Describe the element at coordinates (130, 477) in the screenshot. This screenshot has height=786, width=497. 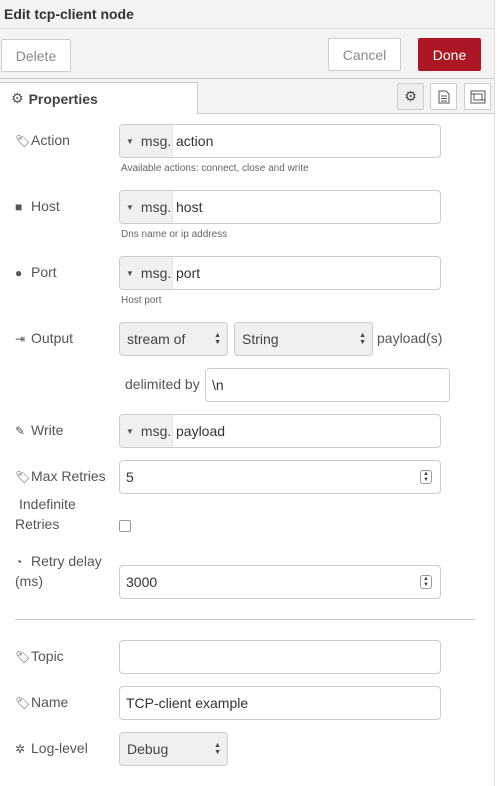
I see `max-retries-value: 5` at that location.